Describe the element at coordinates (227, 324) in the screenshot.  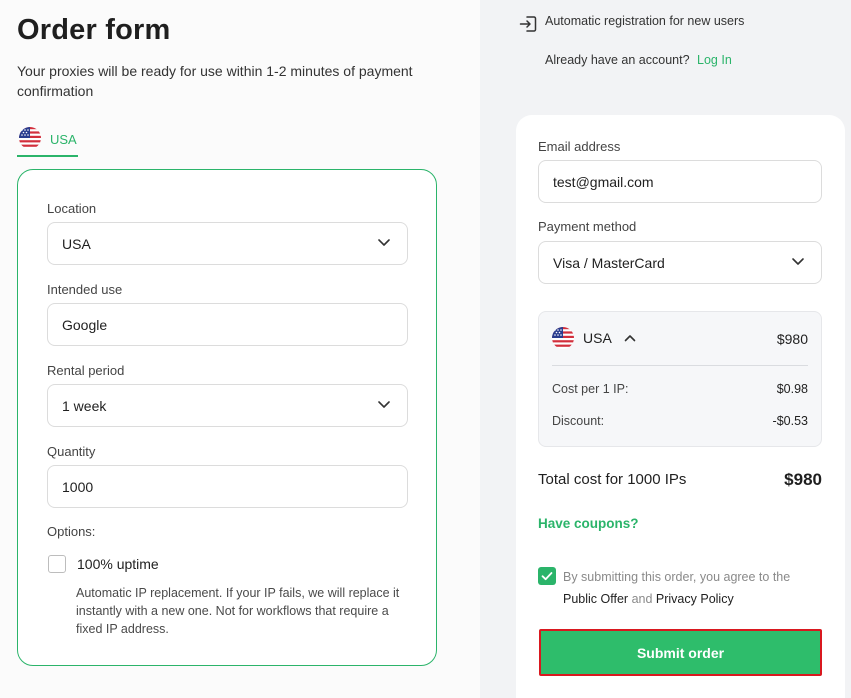
I see `intended-use-input: Google` at that location.